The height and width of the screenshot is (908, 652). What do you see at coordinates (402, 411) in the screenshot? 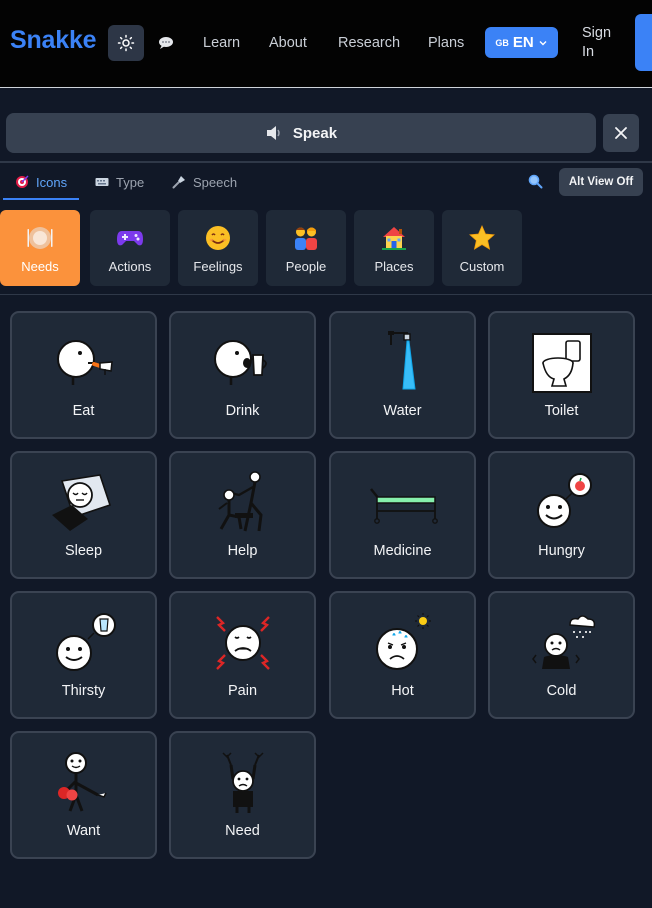
I see `symbol-label: Water` at bounding box center [402, 411].